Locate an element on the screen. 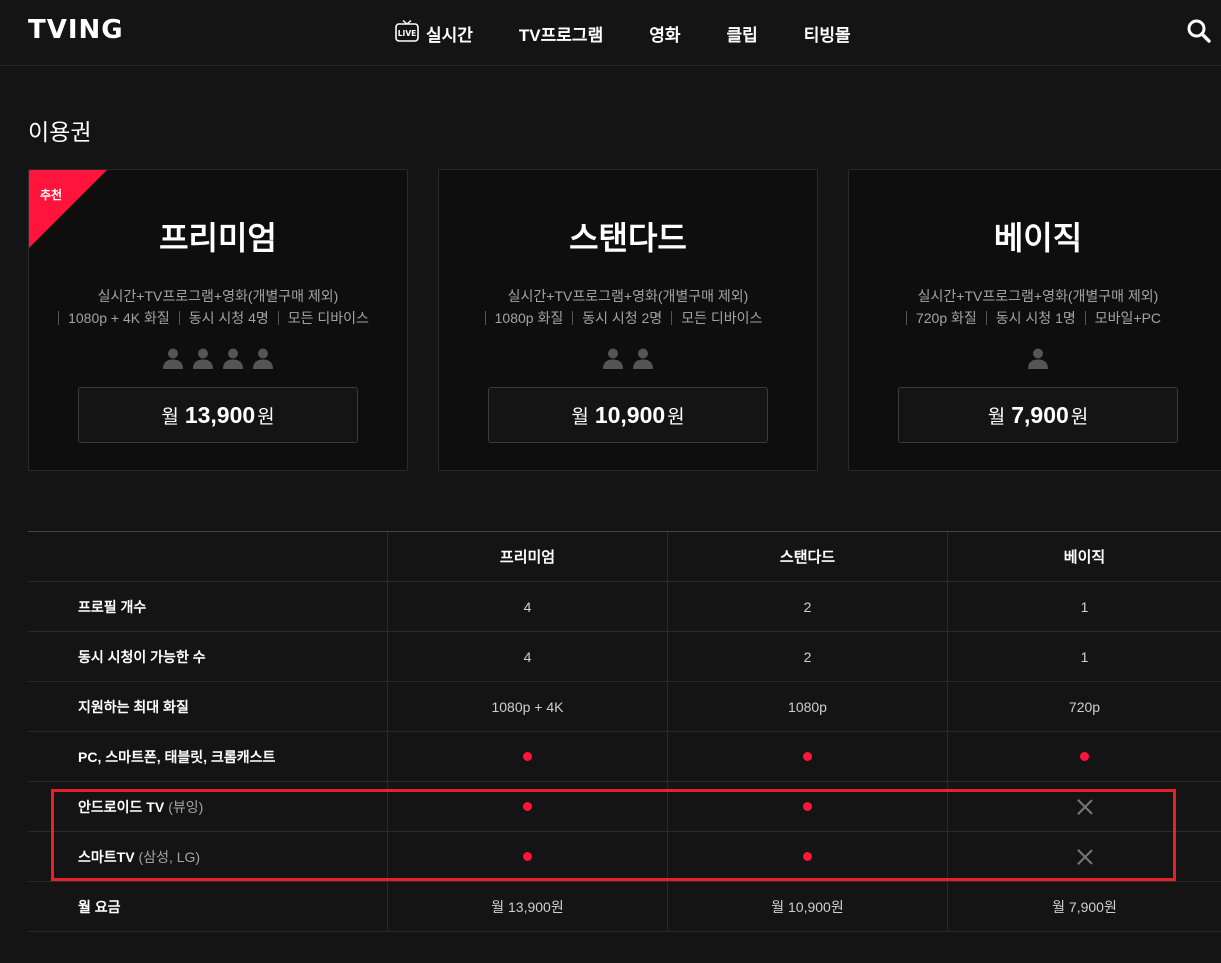 This screenshot has width=1221, height=963. plan-features: 1080p + 4K 화질 동시 시청 4명 모든 디바이스 is located at coordinates (218, 318).